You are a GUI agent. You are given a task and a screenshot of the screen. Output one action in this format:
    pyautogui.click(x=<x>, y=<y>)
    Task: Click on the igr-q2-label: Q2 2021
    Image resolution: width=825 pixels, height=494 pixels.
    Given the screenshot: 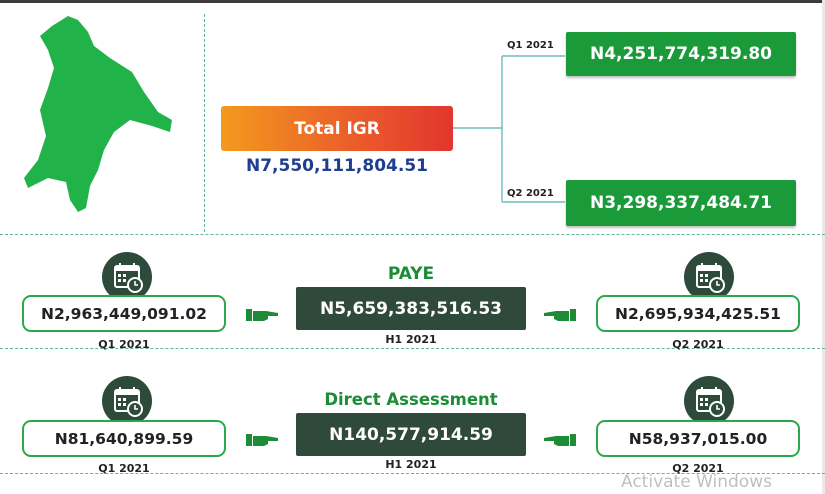 What is the action you would take?
    pyautogui.click(x=530, y=193)
    